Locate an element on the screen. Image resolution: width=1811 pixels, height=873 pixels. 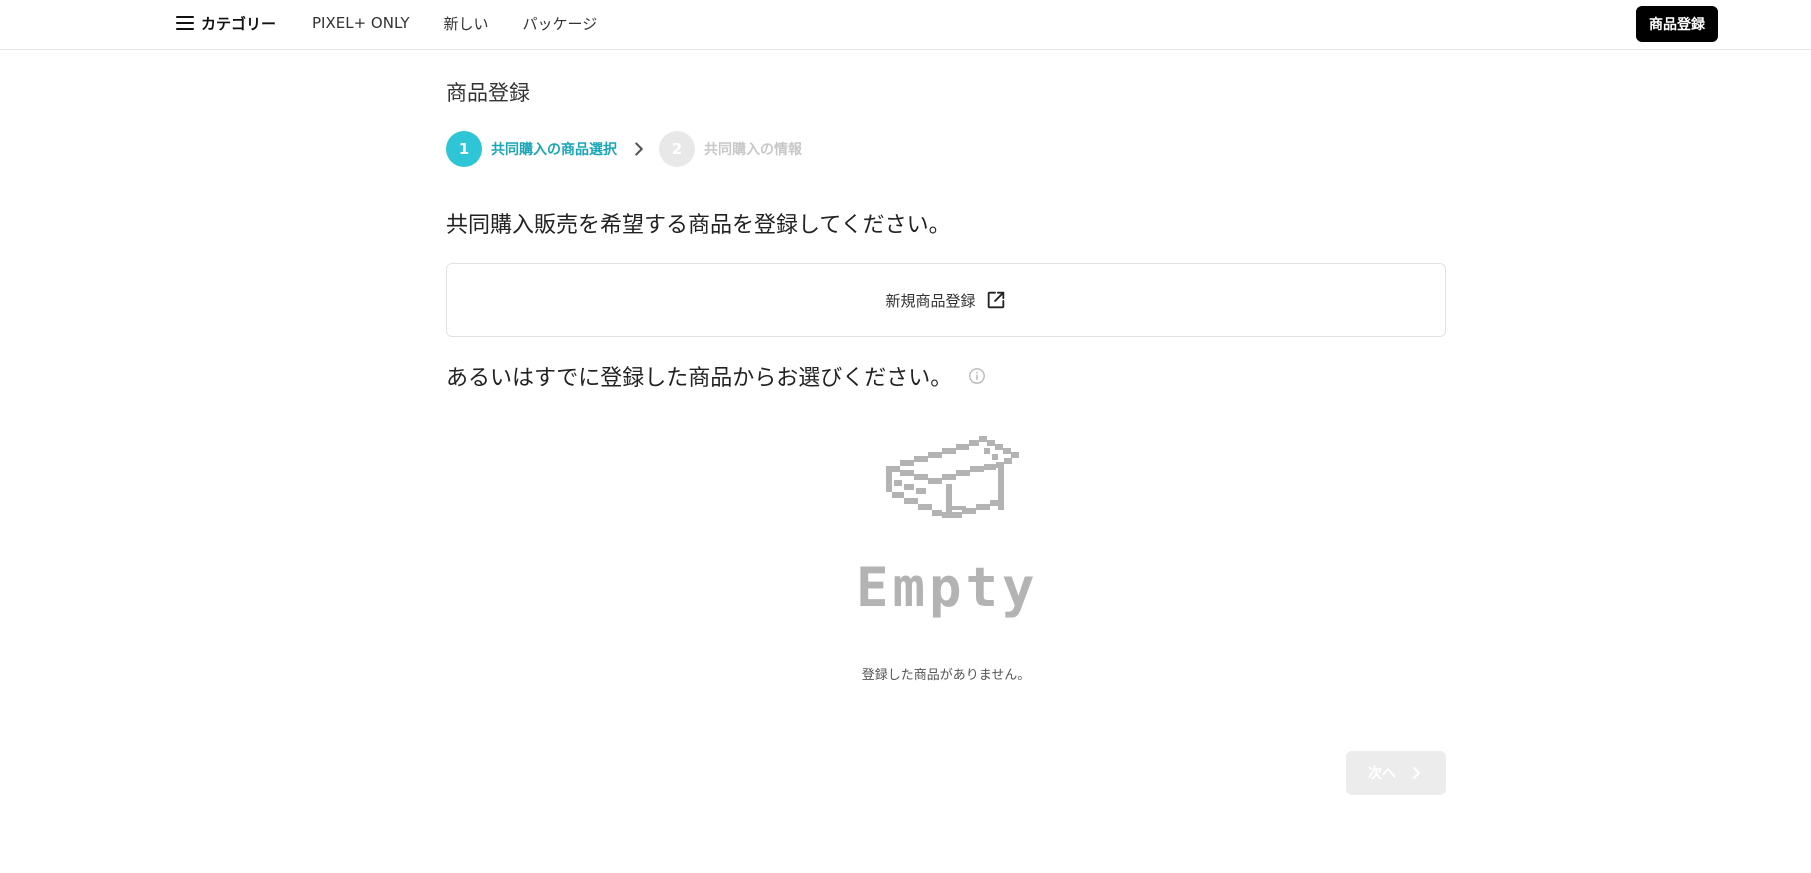
main-nav: カテゴリー PIXEL+ ONLY 新しい パッケージ is located at coordinates (403, 23).